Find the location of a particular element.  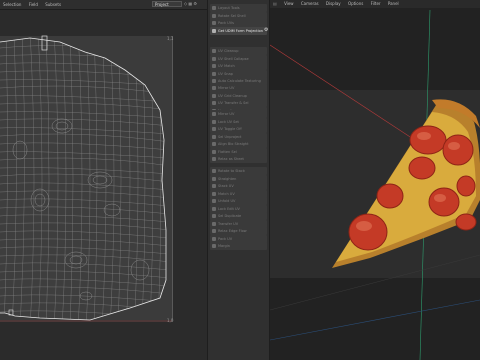

menu-selection: Selection is located at coordinates (12, 4).